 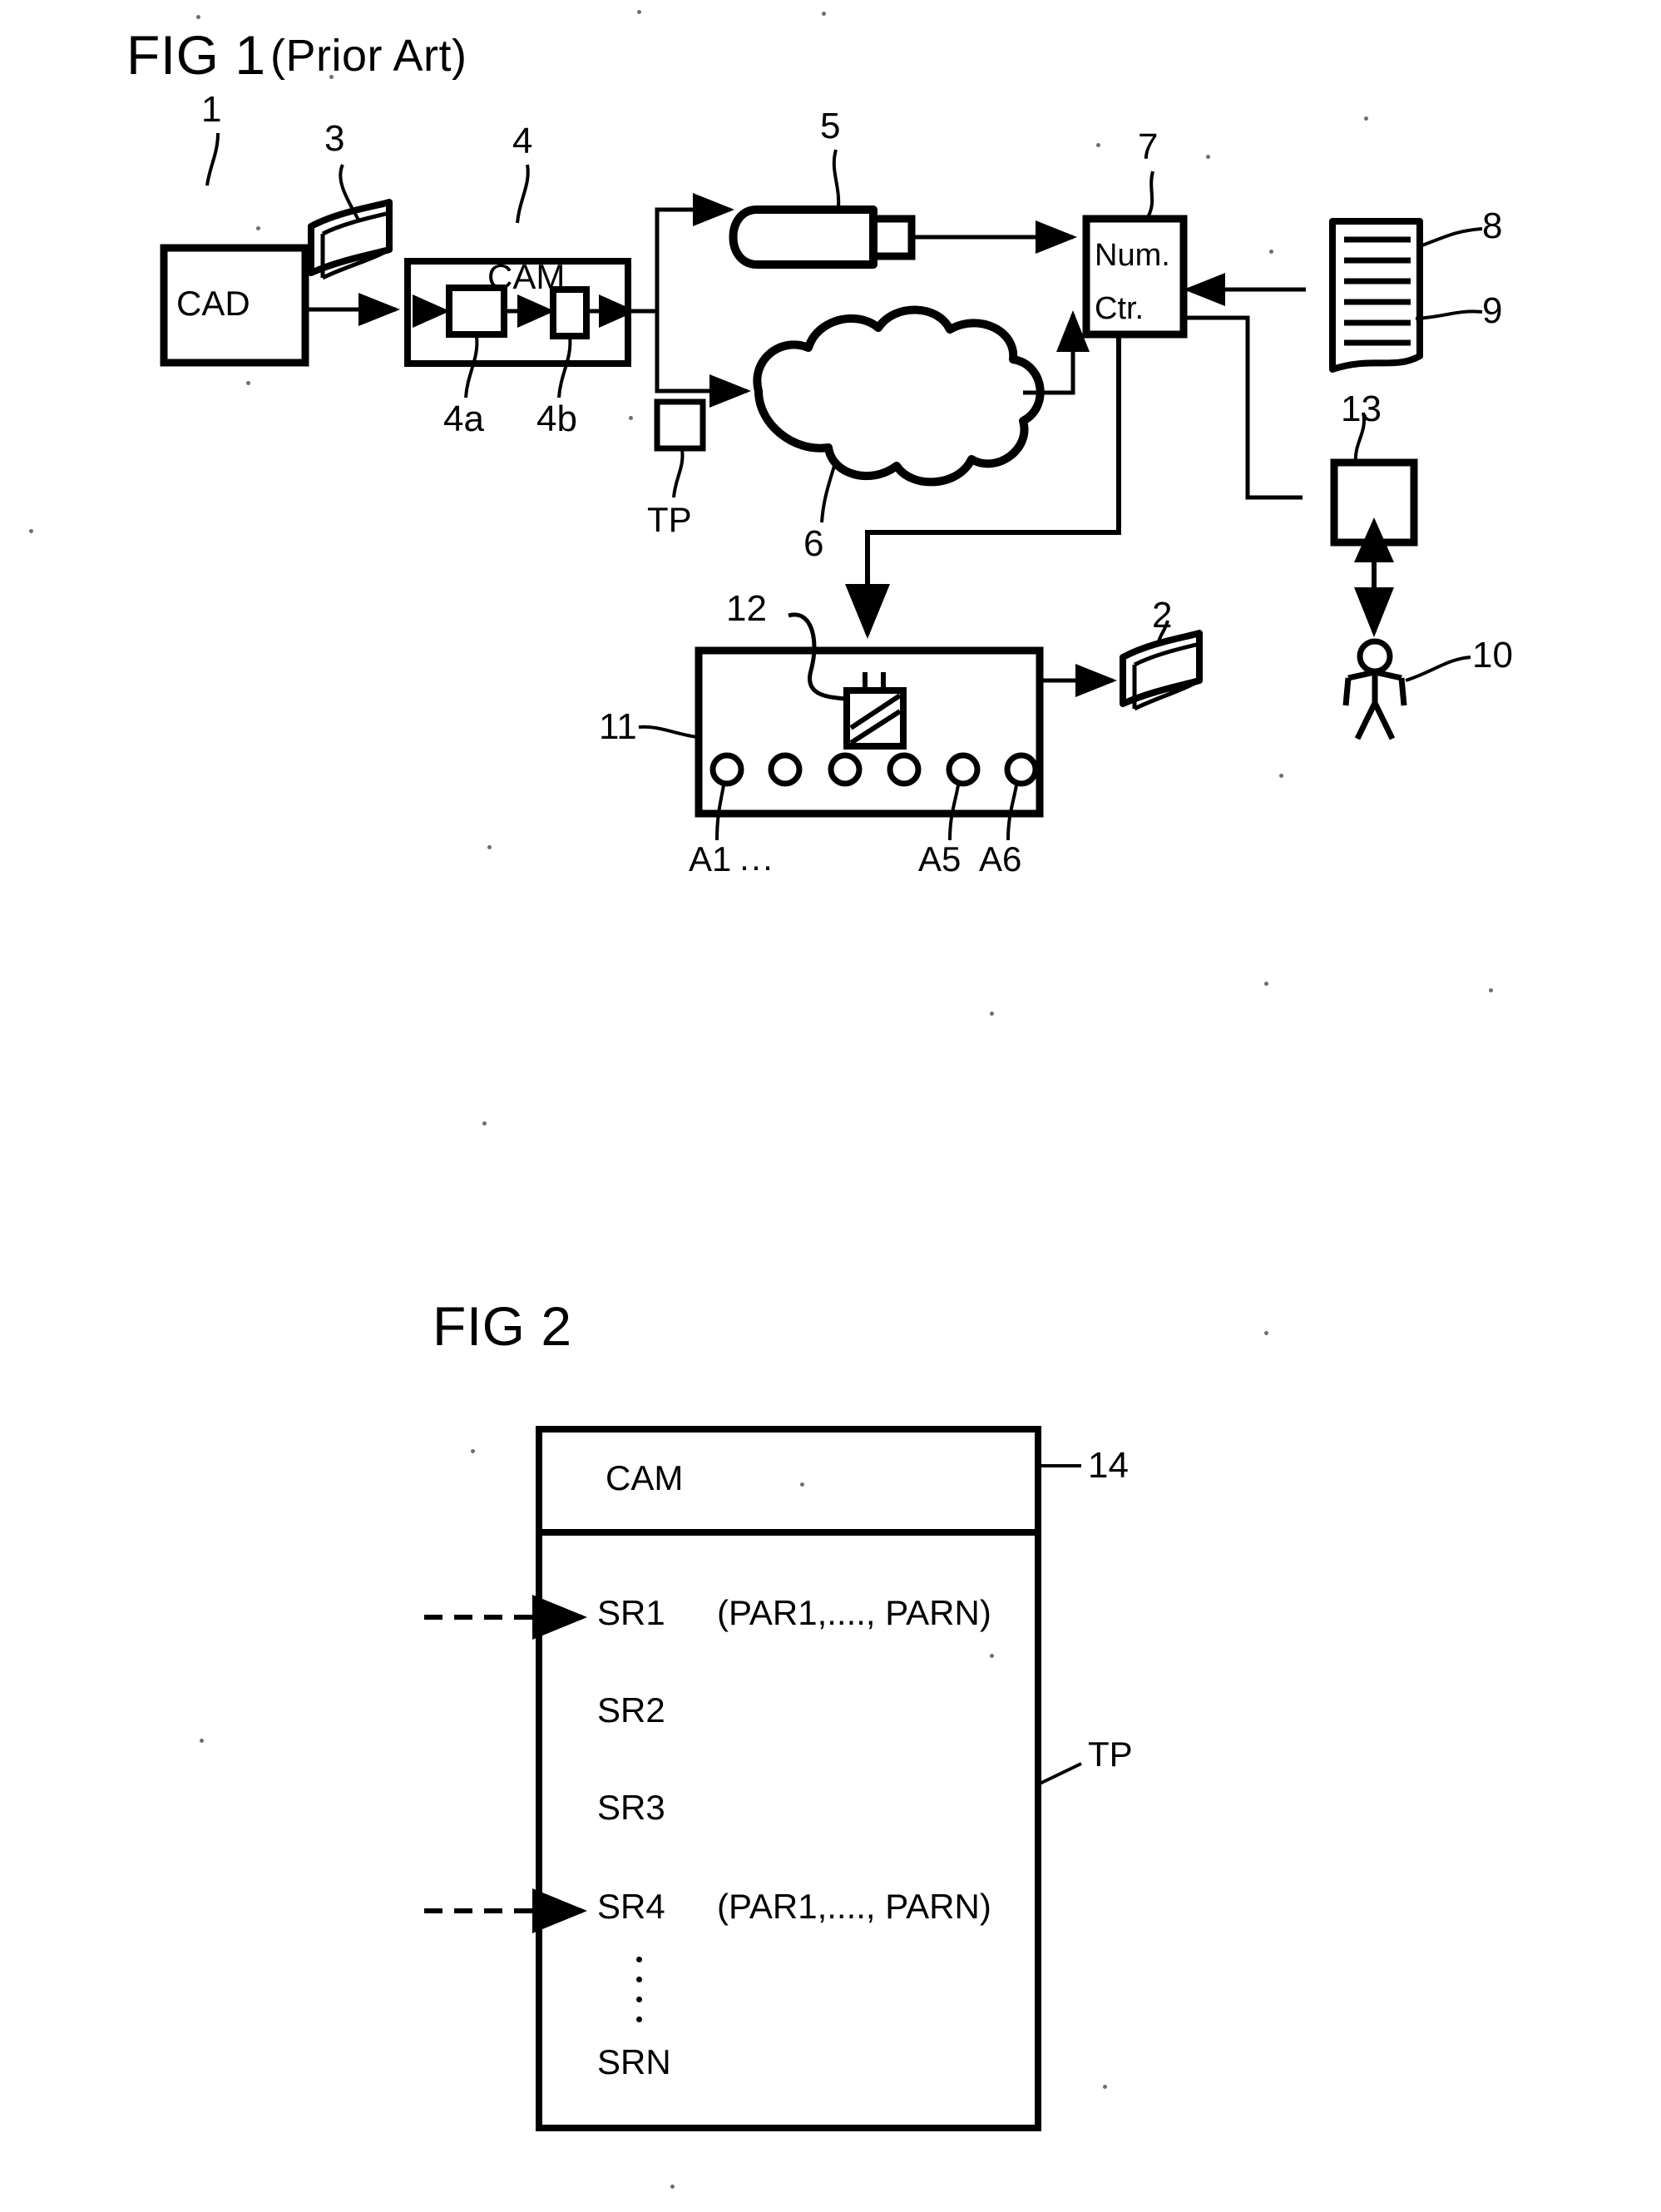 I want to click on ref-numeral-10: 10, so click(x=1492, y=655).